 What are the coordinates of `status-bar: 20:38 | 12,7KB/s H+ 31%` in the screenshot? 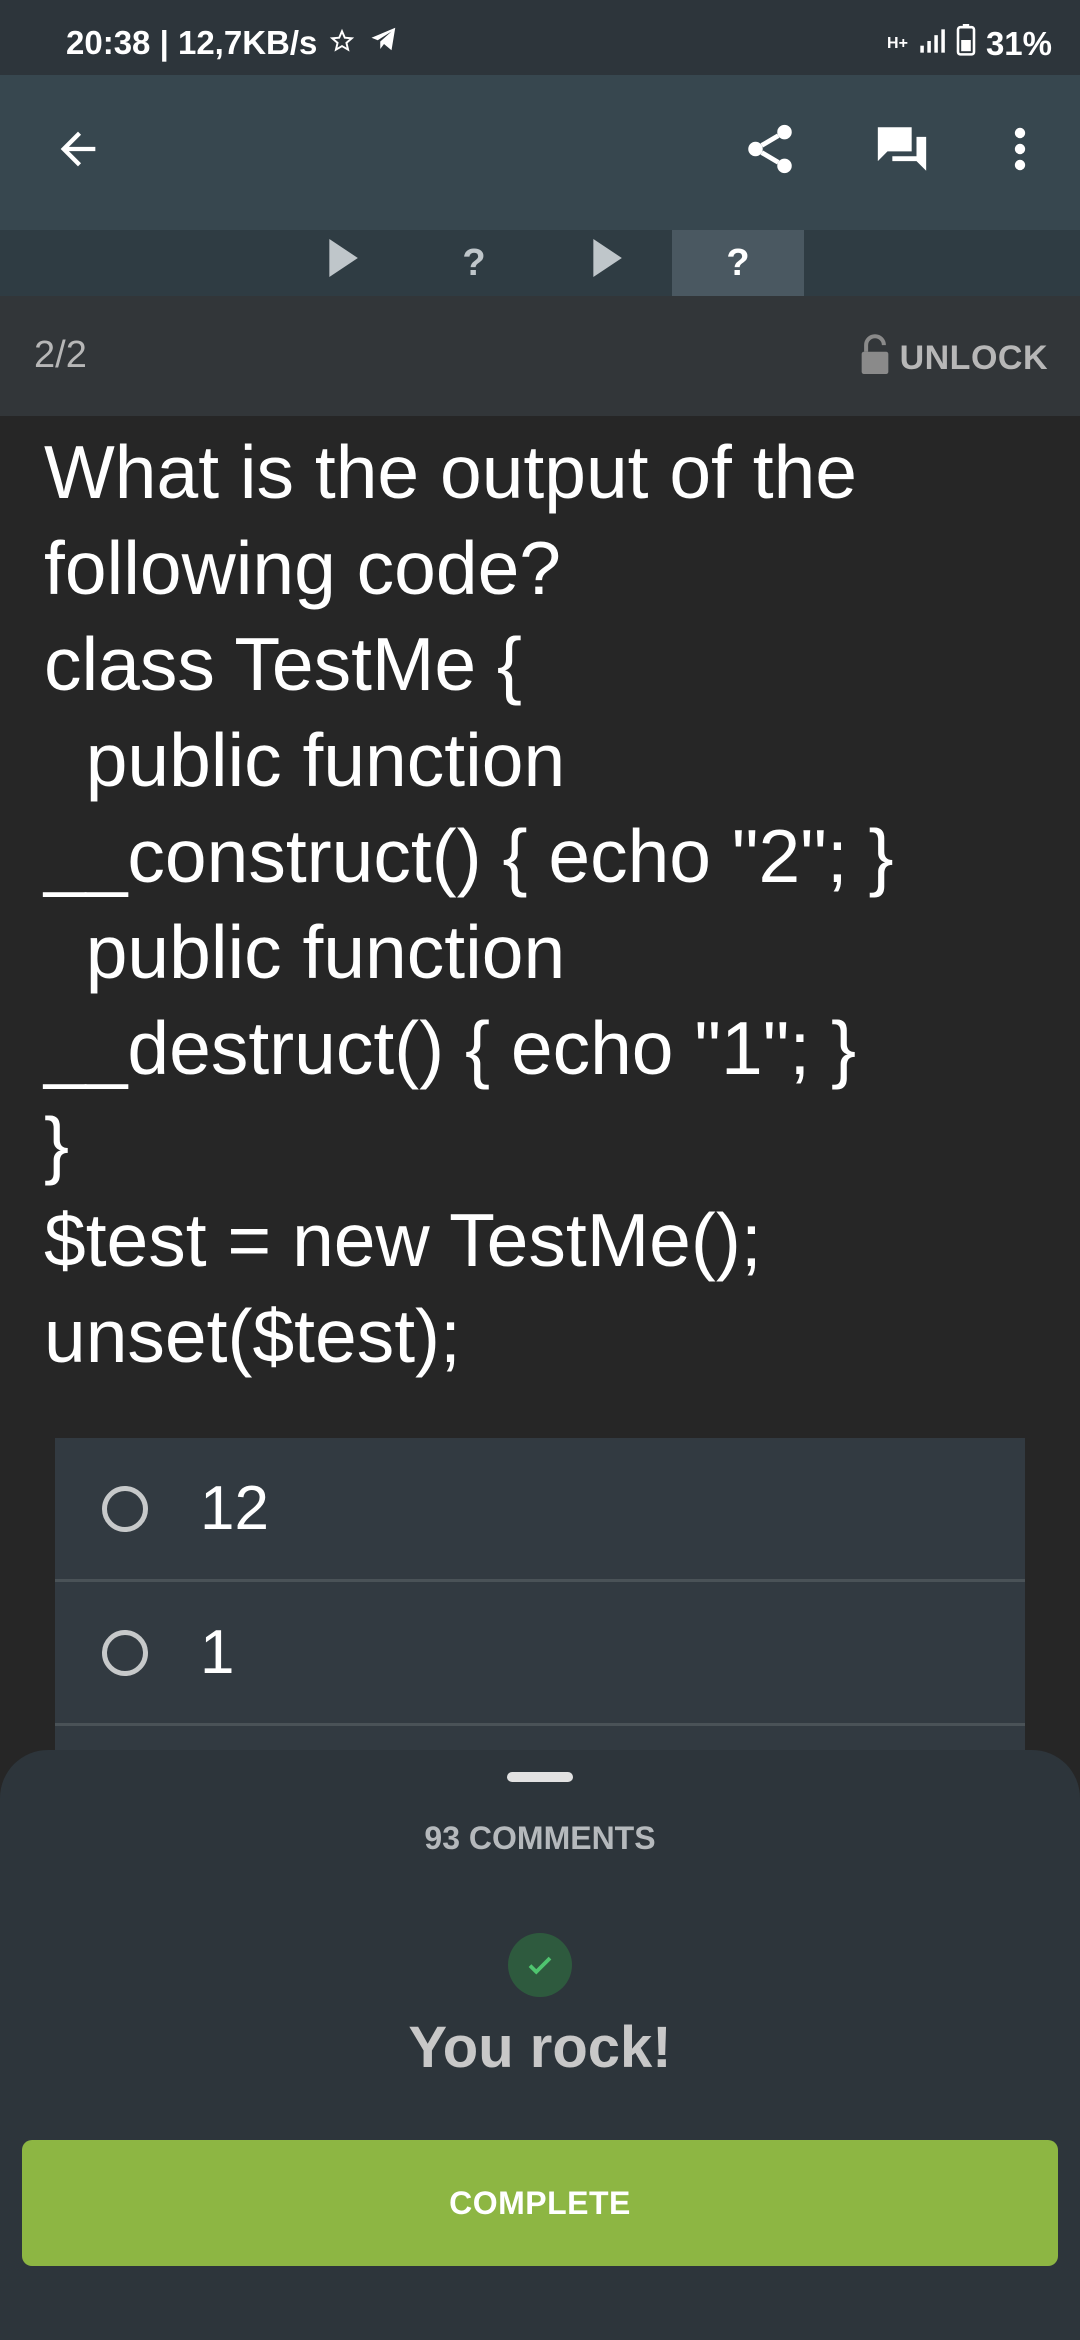 It's located at (540, 37).